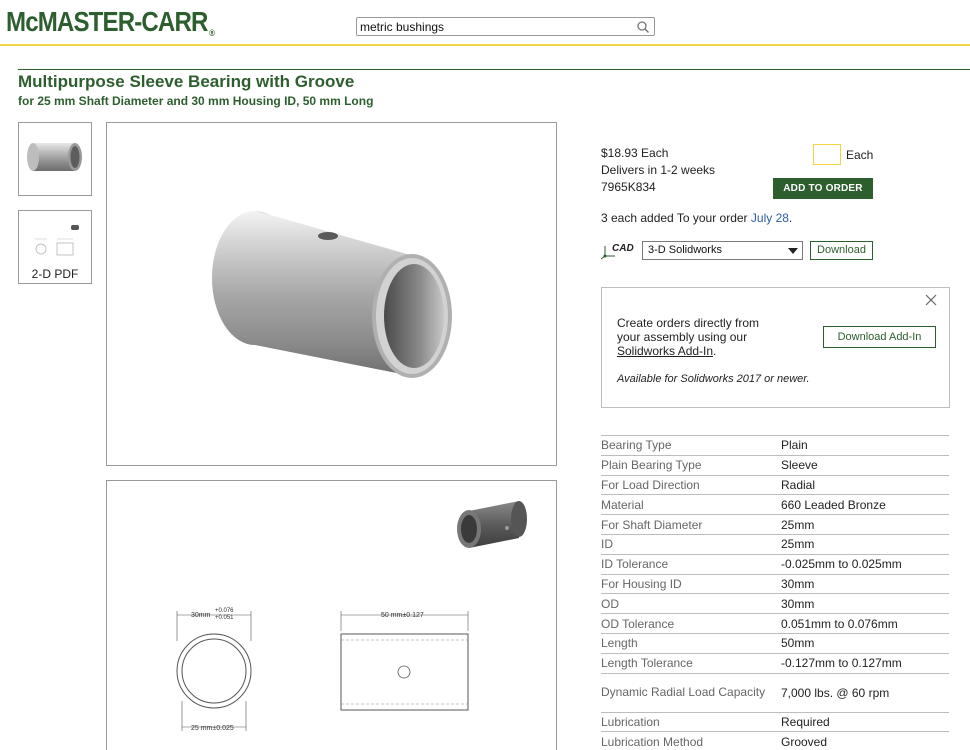 The height and width of the screenshot is (750, 970). Describe the element at coordinates (224, 618) in the screenshot. I see `tolerance-od-minus: +0.051` at that location.